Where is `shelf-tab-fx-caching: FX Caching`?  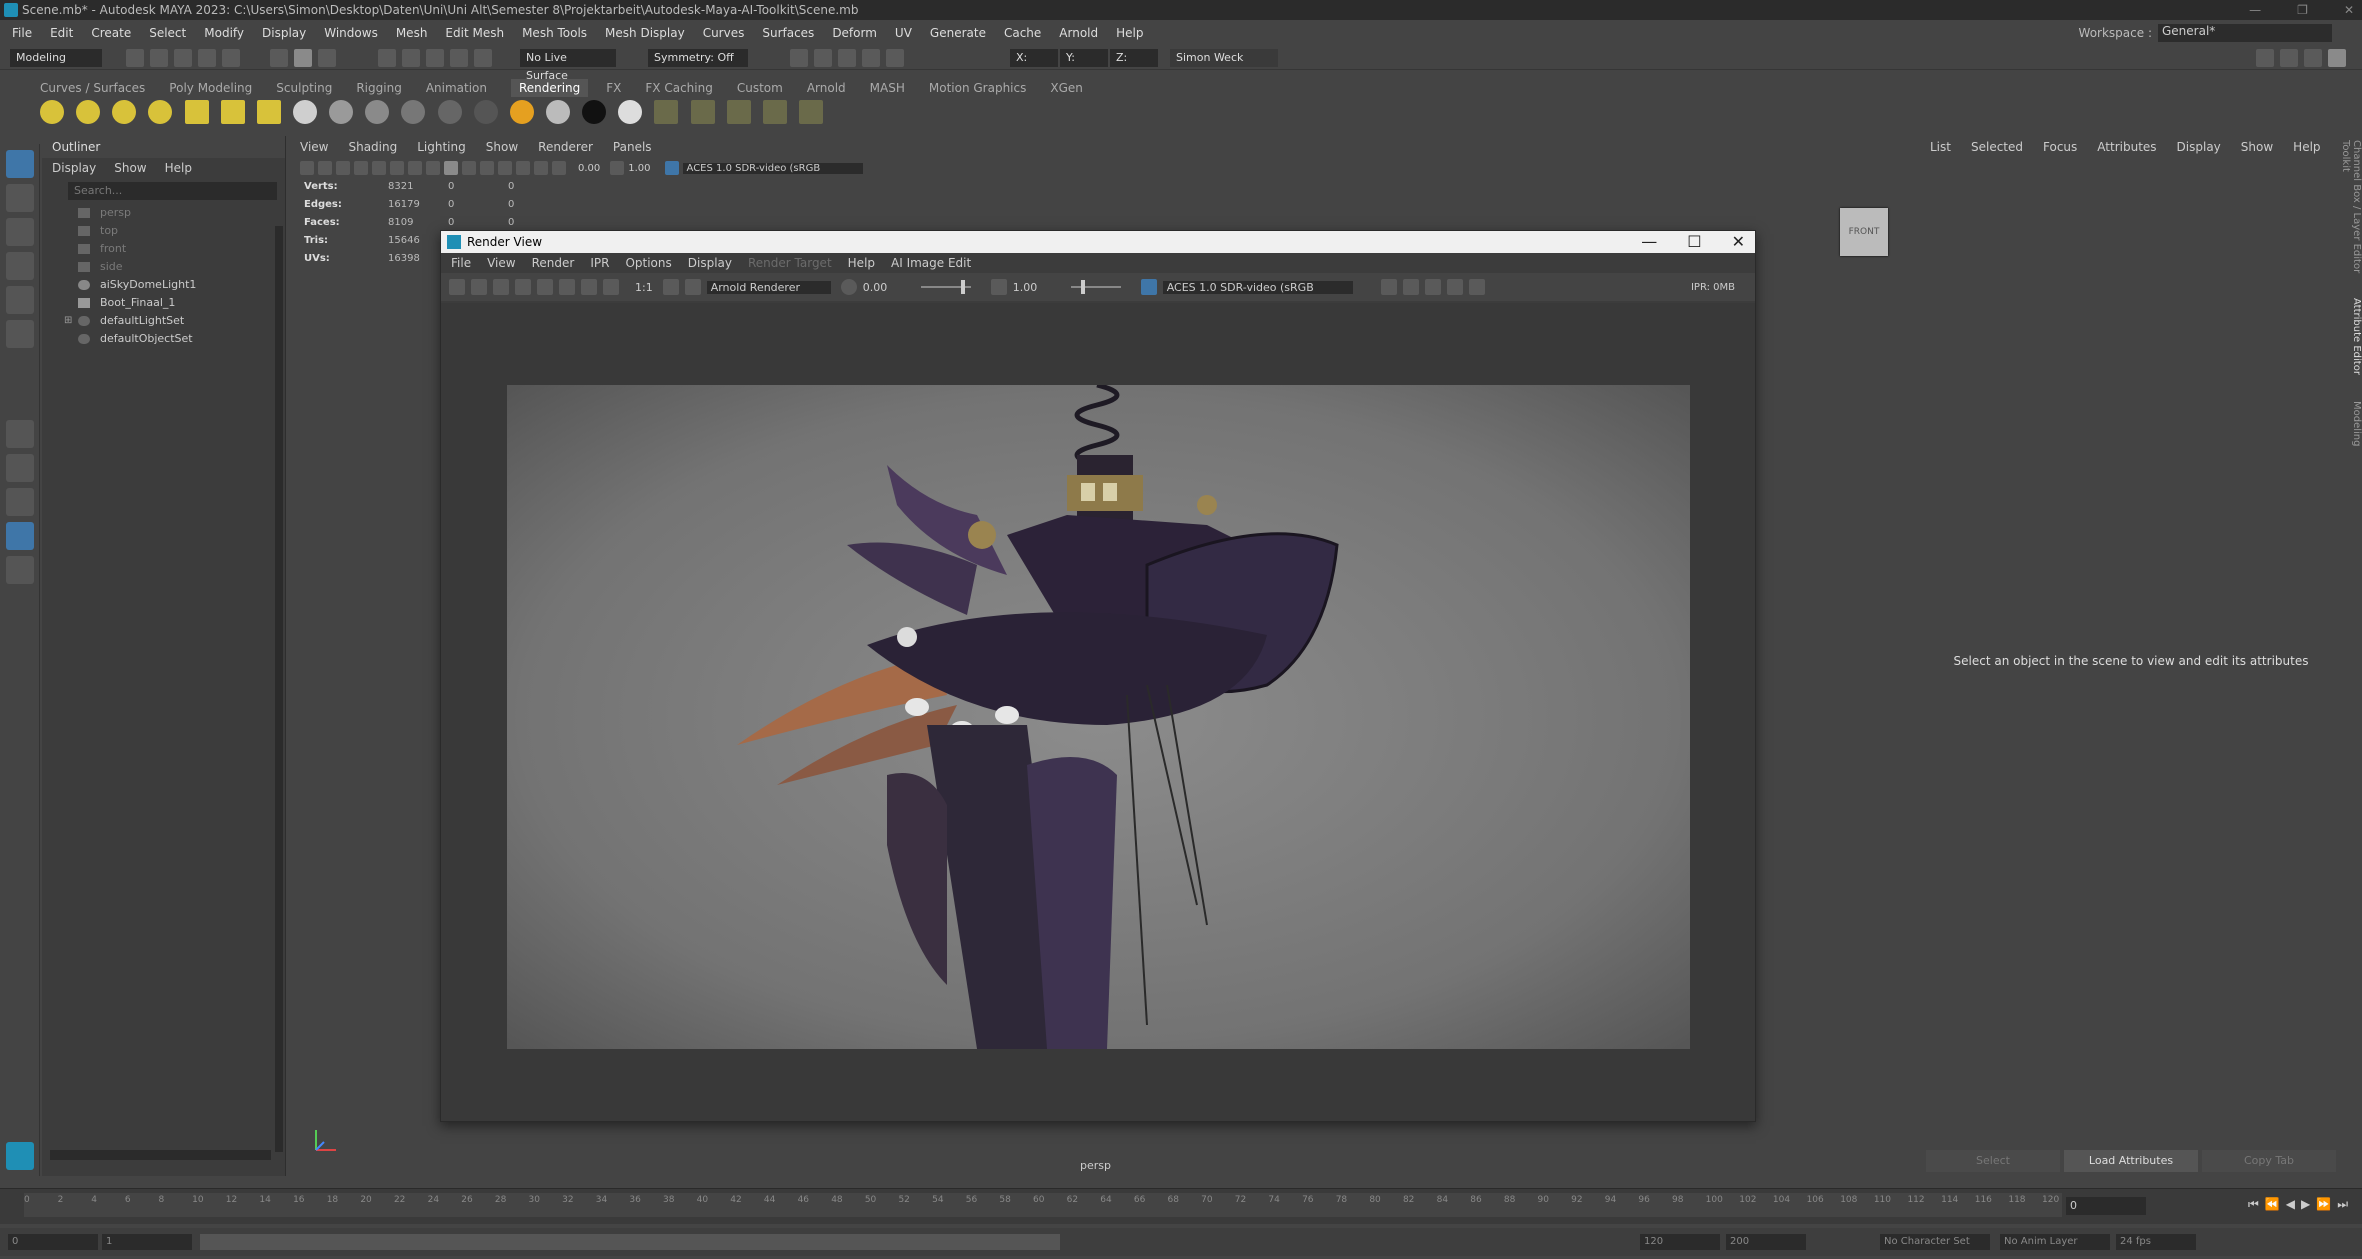 shelf-tab-fx-caching: FX Caching is located at coordinates (678, 88).